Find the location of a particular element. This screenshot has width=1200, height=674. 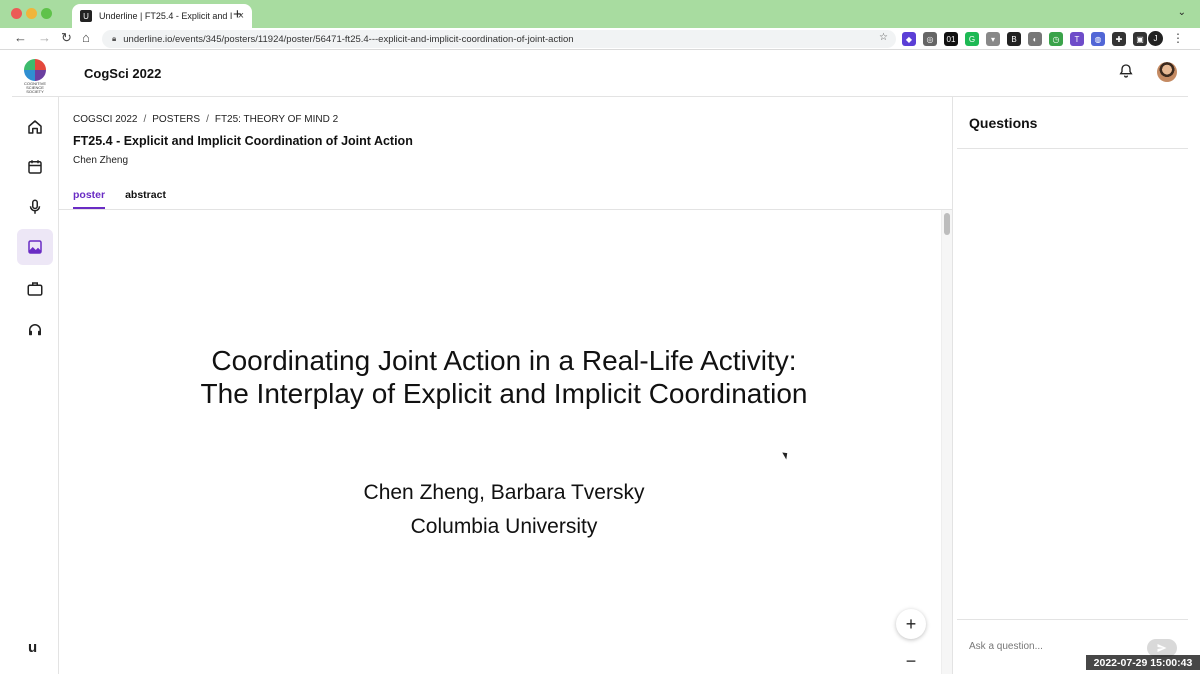

minimize-window-button is located at coordinates (31, 13).